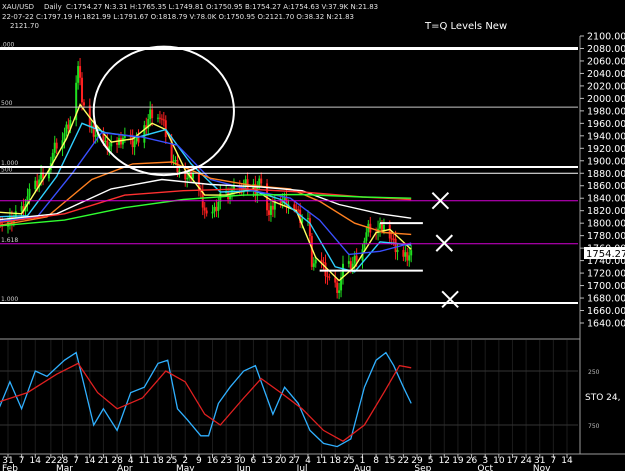 This screenshot has width=625, height=471. Describe the element at coordinates (606, 124) in the screenshot. I see `y-tick-label: 1960.00` at that location.